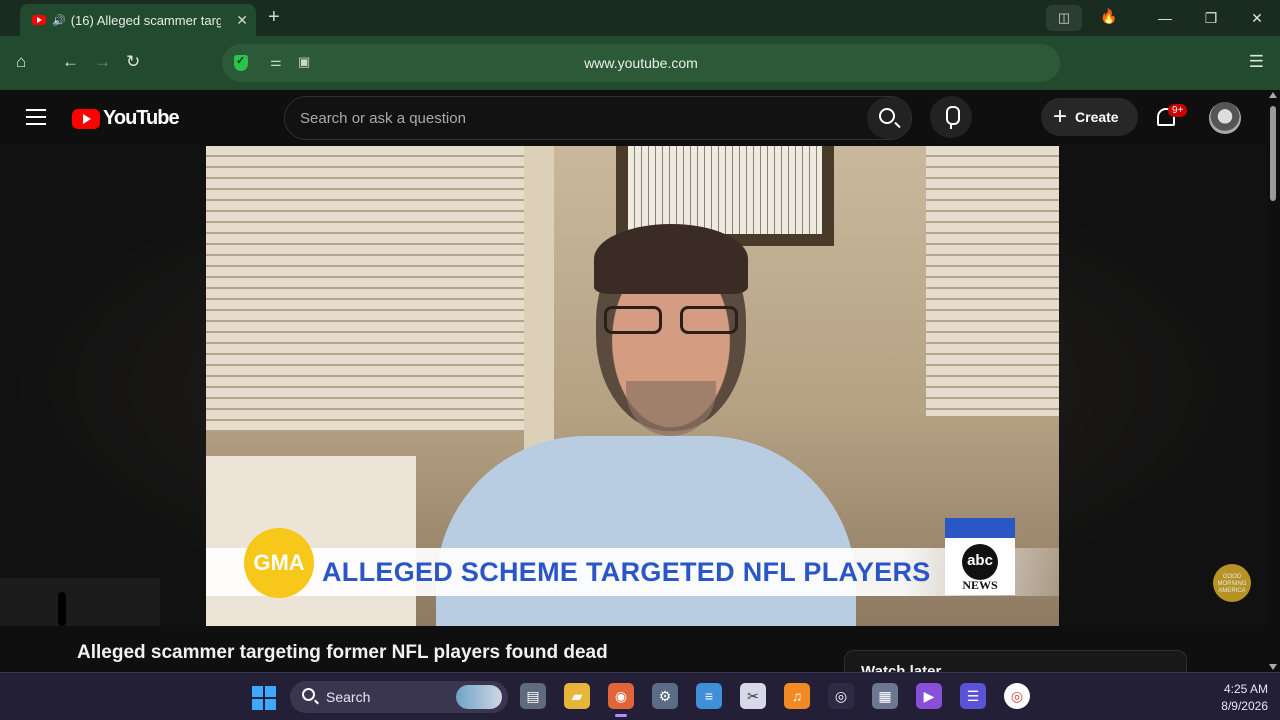  What do you see at coordinates (980, 585) in the screenshot?
I see `abc-news-label: NEWS` at bounding box center [980, 585].